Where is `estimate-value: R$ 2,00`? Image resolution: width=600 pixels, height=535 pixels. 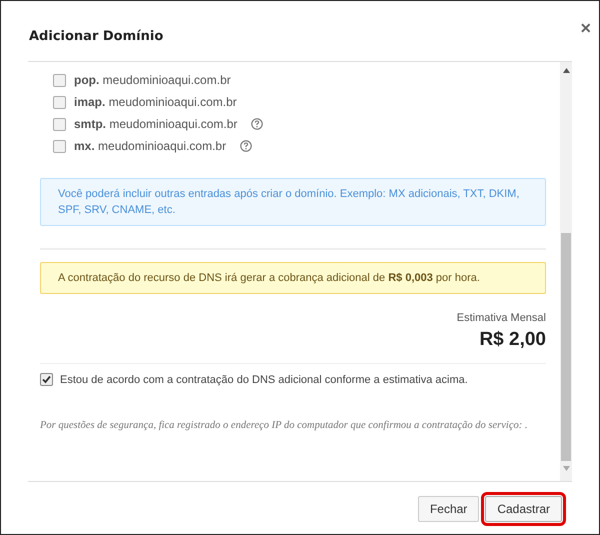 estimate-value: R$ 2,00 is located at coordinates (512, 340).